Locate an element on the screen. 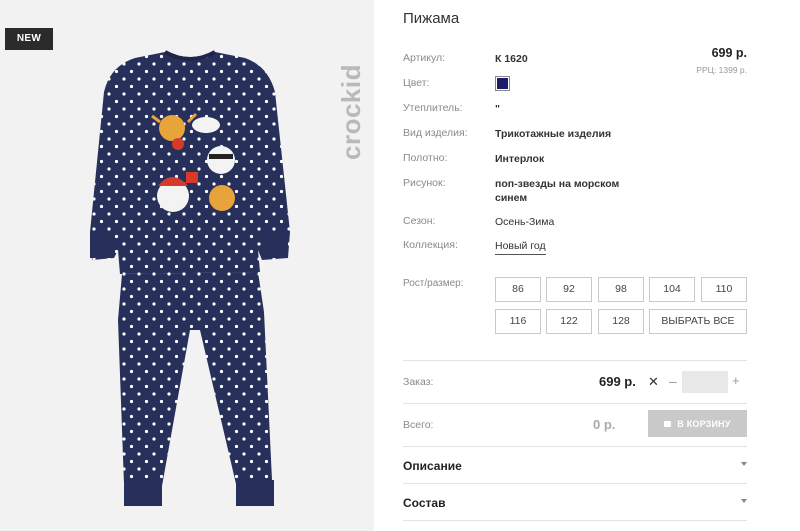 The image size is (800, 531). new-badge: NEW is located at coordinates (29, 39).